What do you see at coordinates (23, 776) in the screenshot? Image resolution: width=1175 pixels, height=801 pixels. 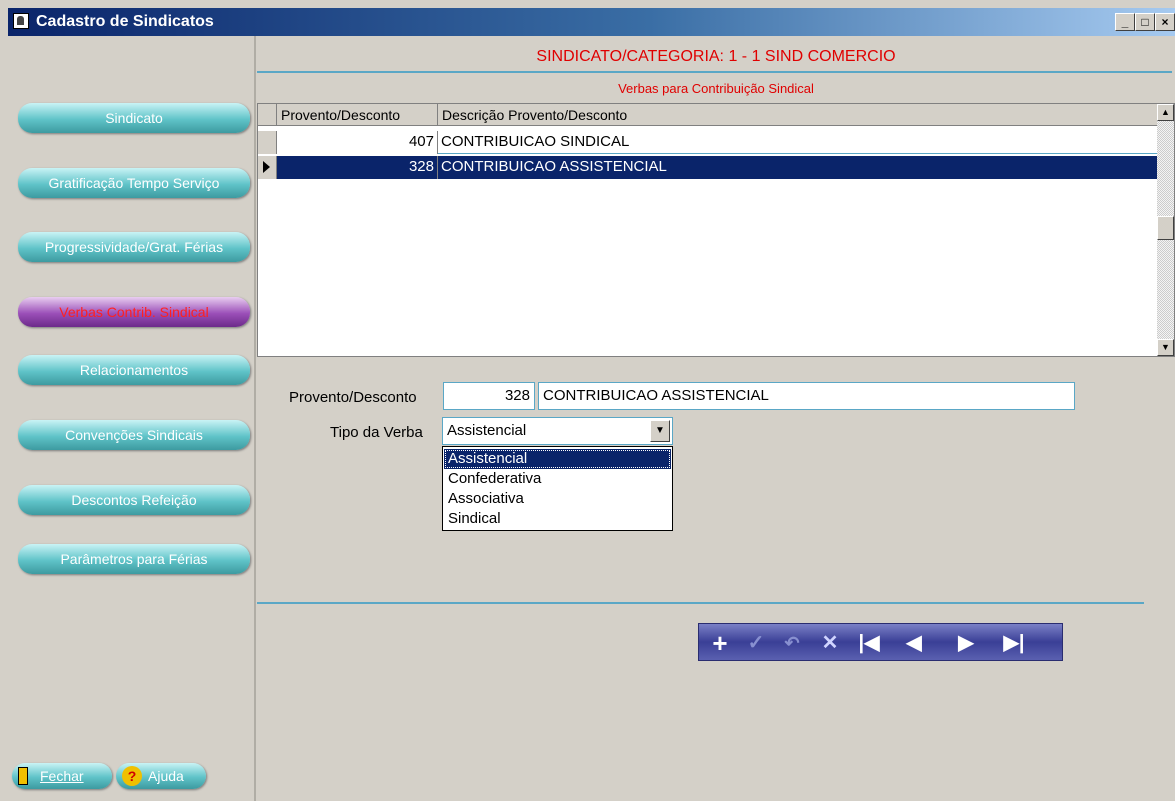 I see `door-icon` at bounding box center [23, 776].